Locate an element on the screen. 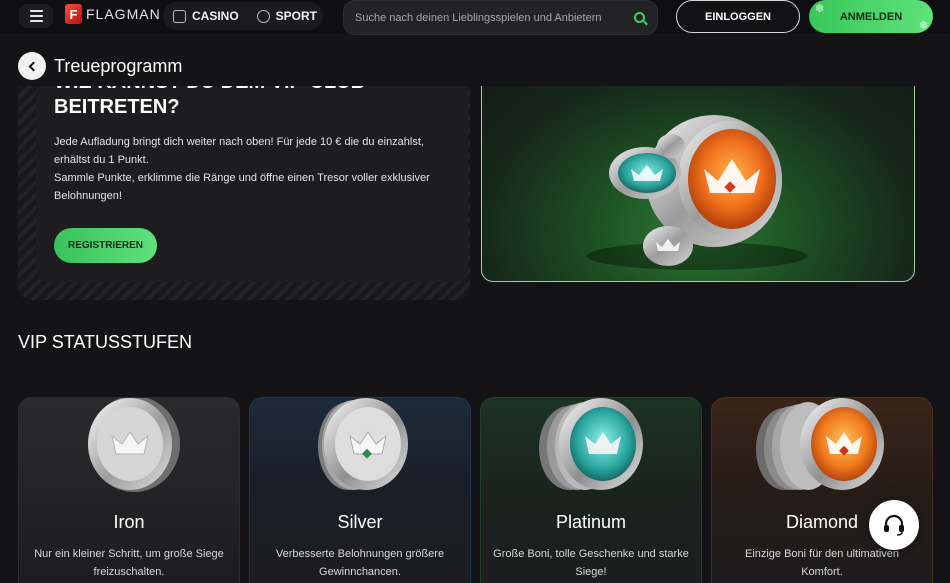 This screenshot has width=950, height=583. tier-name: Silver is located at coordinates (360, 522).